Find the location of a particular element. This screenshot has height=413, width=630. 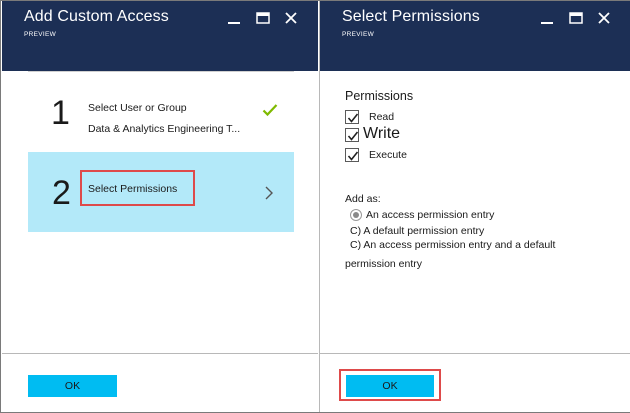

chevron-right-icon is located at coordinates (269, 193).